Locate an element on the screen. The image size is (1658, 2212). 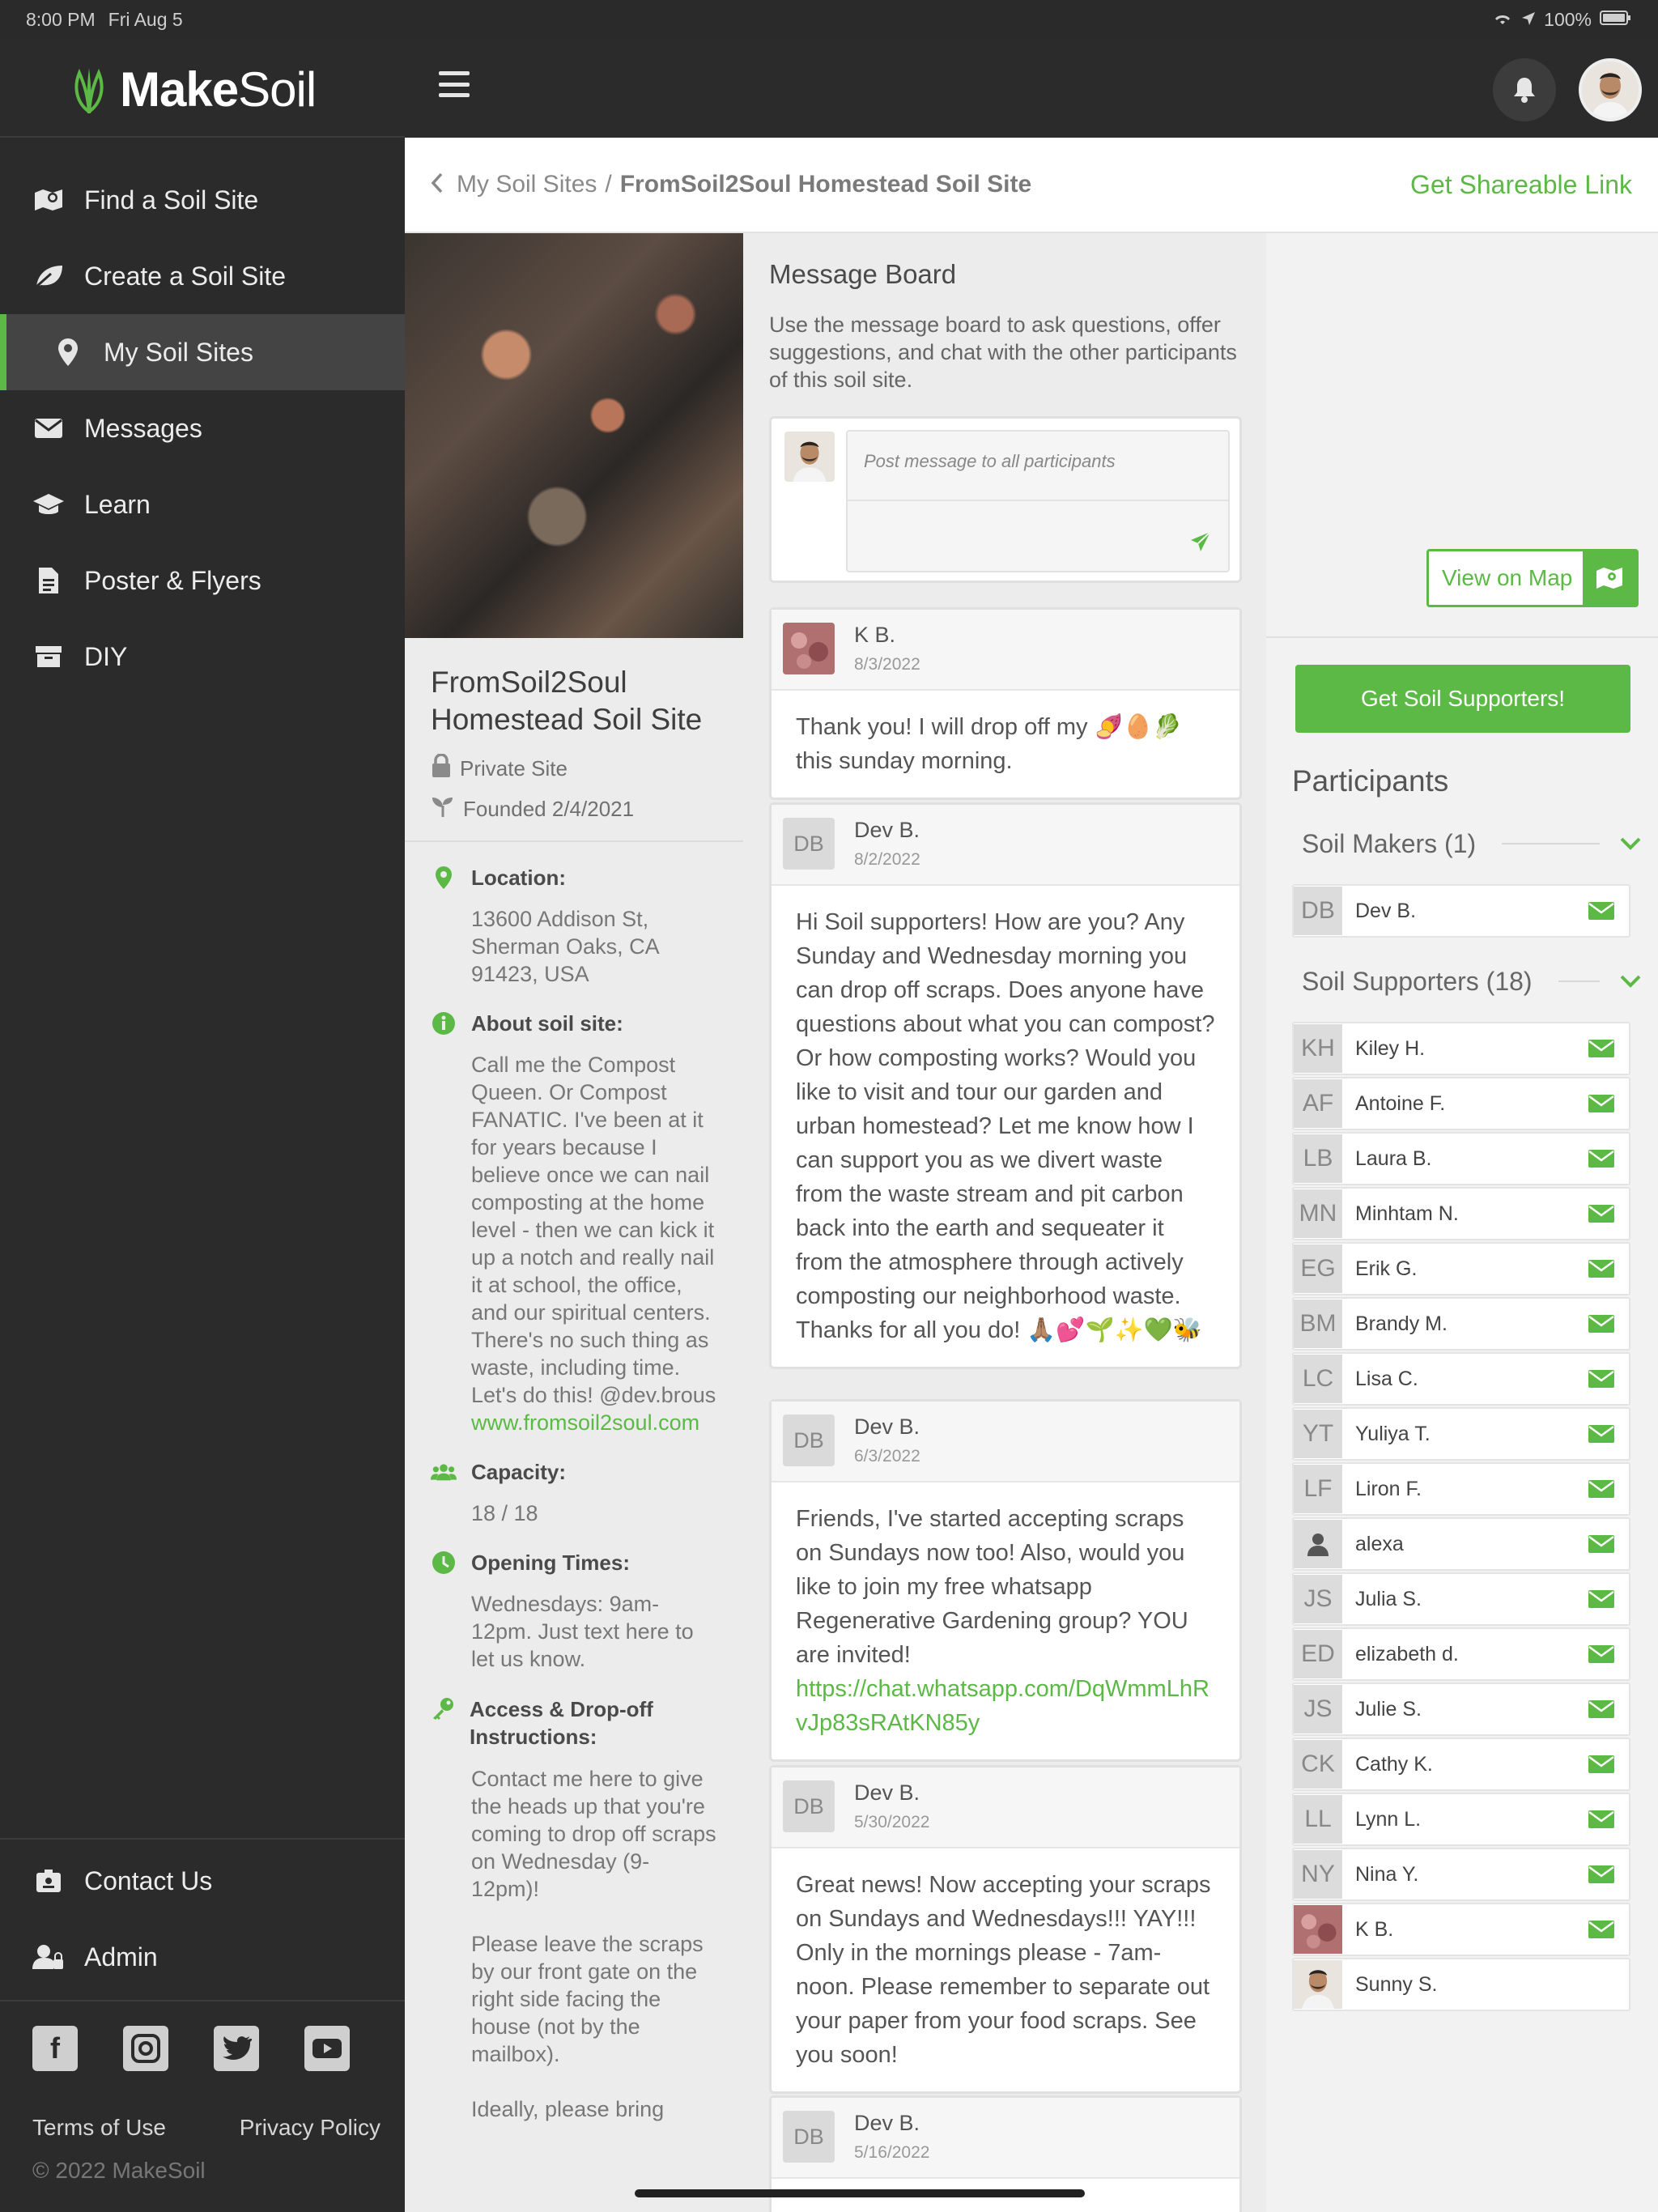
battery-icon is located at coordinates (1616, 20).